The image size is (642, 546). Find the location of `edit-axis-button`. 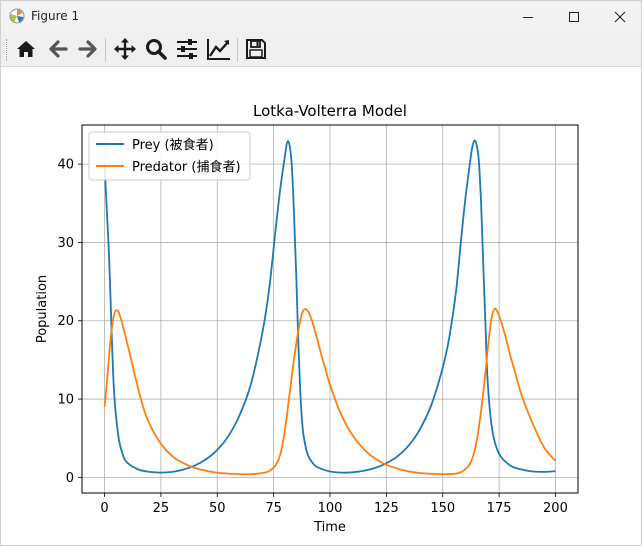

edit-axis-button is located at coordinates (219, 49).